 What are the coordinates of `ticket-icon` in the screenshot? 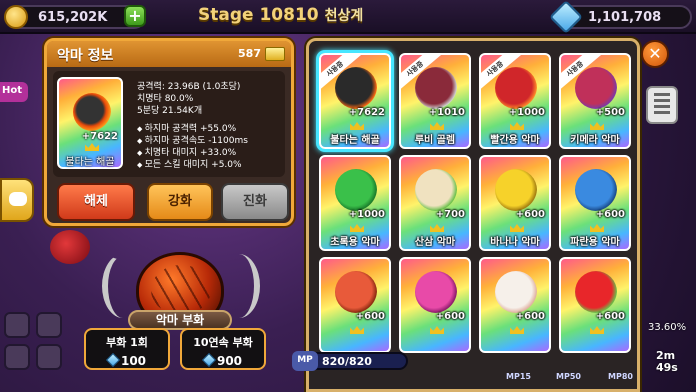 It's located at (275, 54).